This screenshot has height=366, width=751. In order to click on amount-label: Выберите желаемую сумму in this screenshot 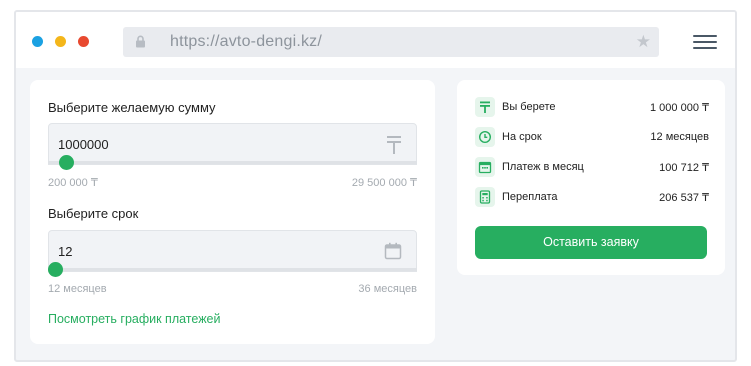, I will do `click(132, 107)`.